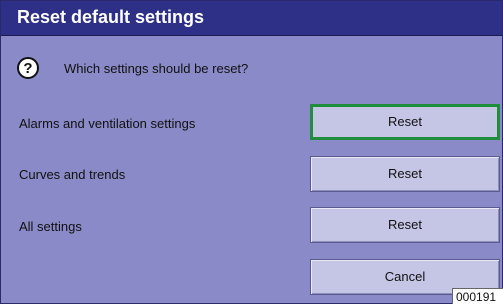  What do you see at coordinates (477, 296) in the screenshot?
I see `figure-code: 000191` at bounding box center [477, 296].